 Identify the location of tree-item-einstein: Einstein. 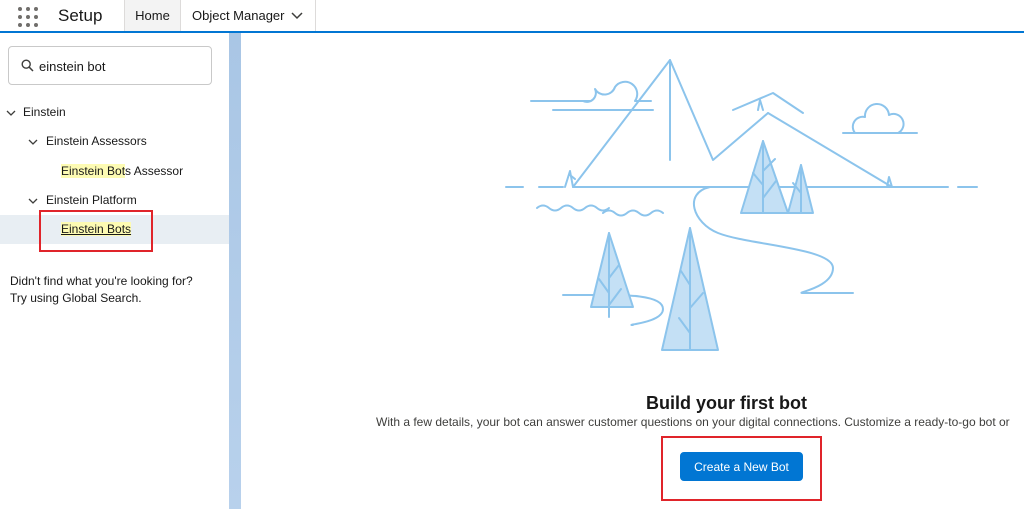
(114, 112).